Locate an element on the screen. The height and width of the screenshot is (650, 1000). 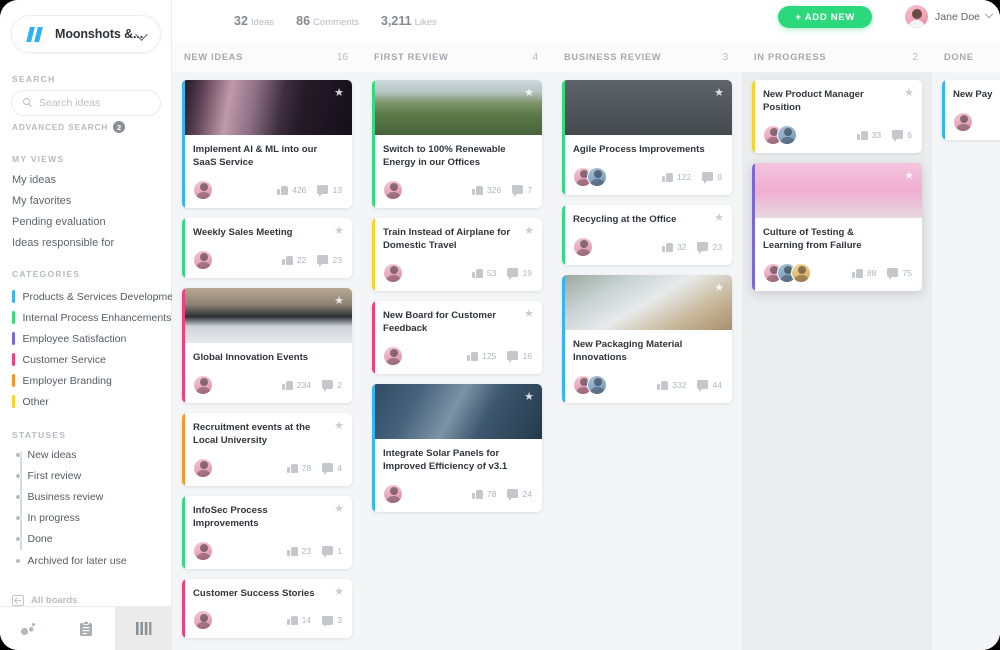
sidebar-category-internal-process-enhancements: Internal Process Enhancements is located at coordinates (91, 317).